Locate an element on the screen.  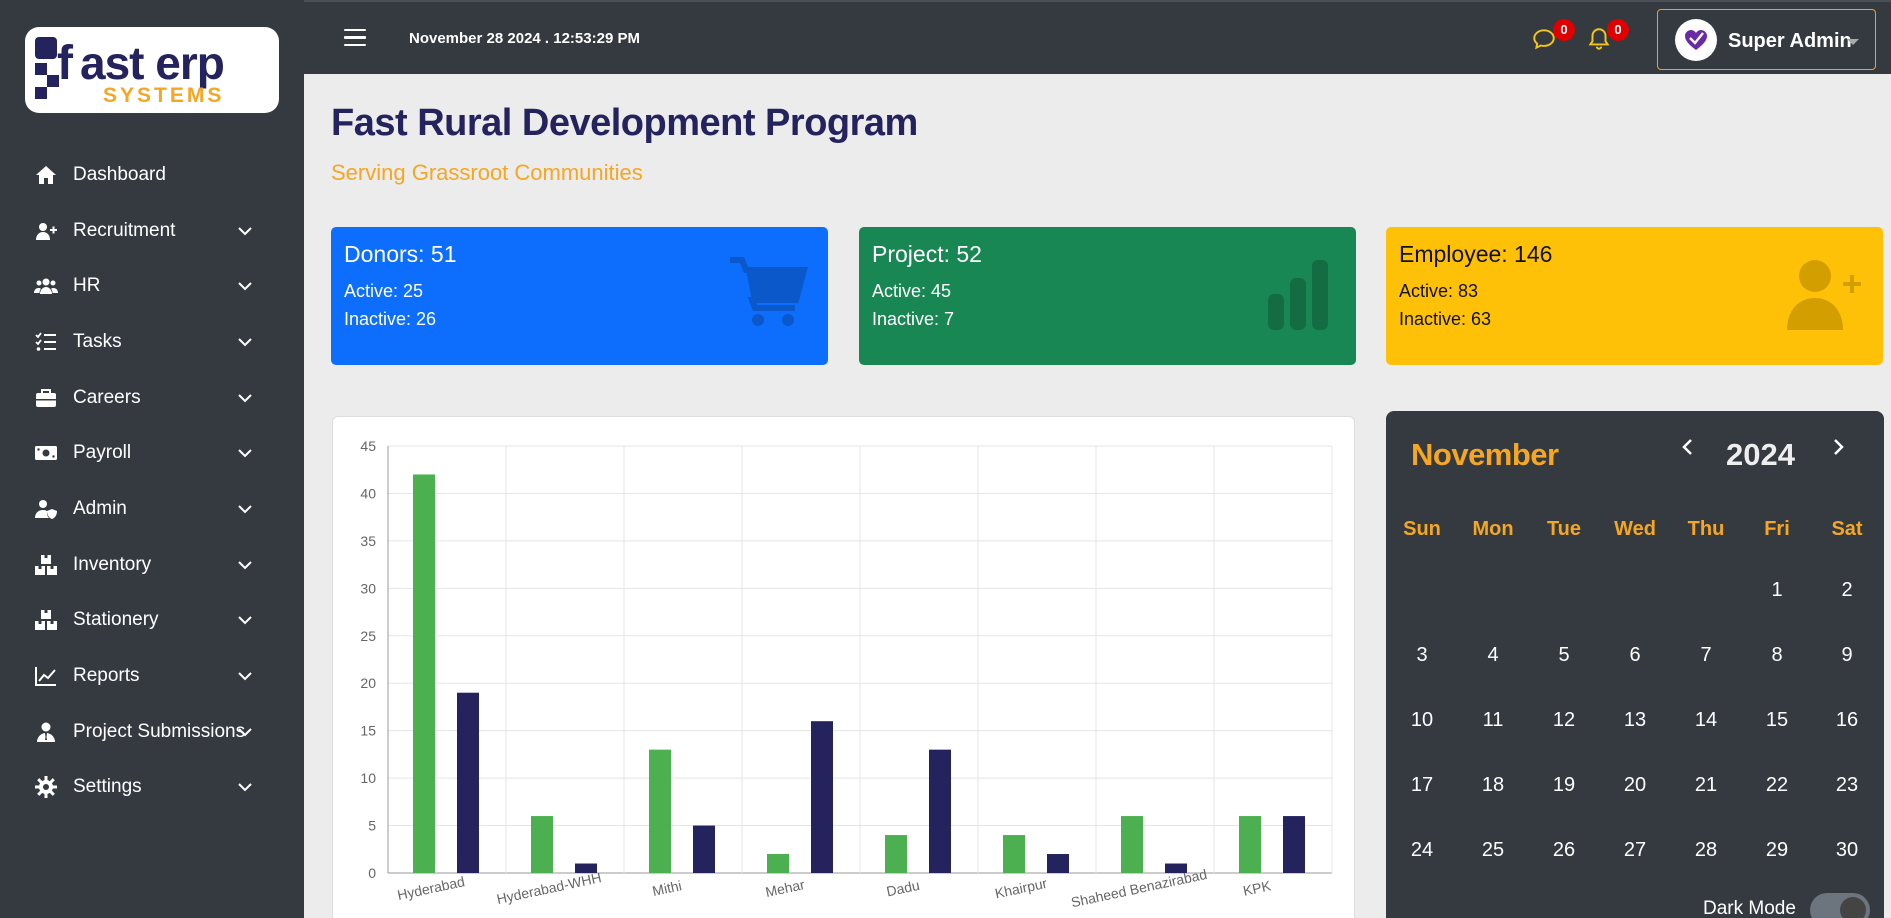
sidebar-item-payroll: Payroll is located at coordinates (152, 453).